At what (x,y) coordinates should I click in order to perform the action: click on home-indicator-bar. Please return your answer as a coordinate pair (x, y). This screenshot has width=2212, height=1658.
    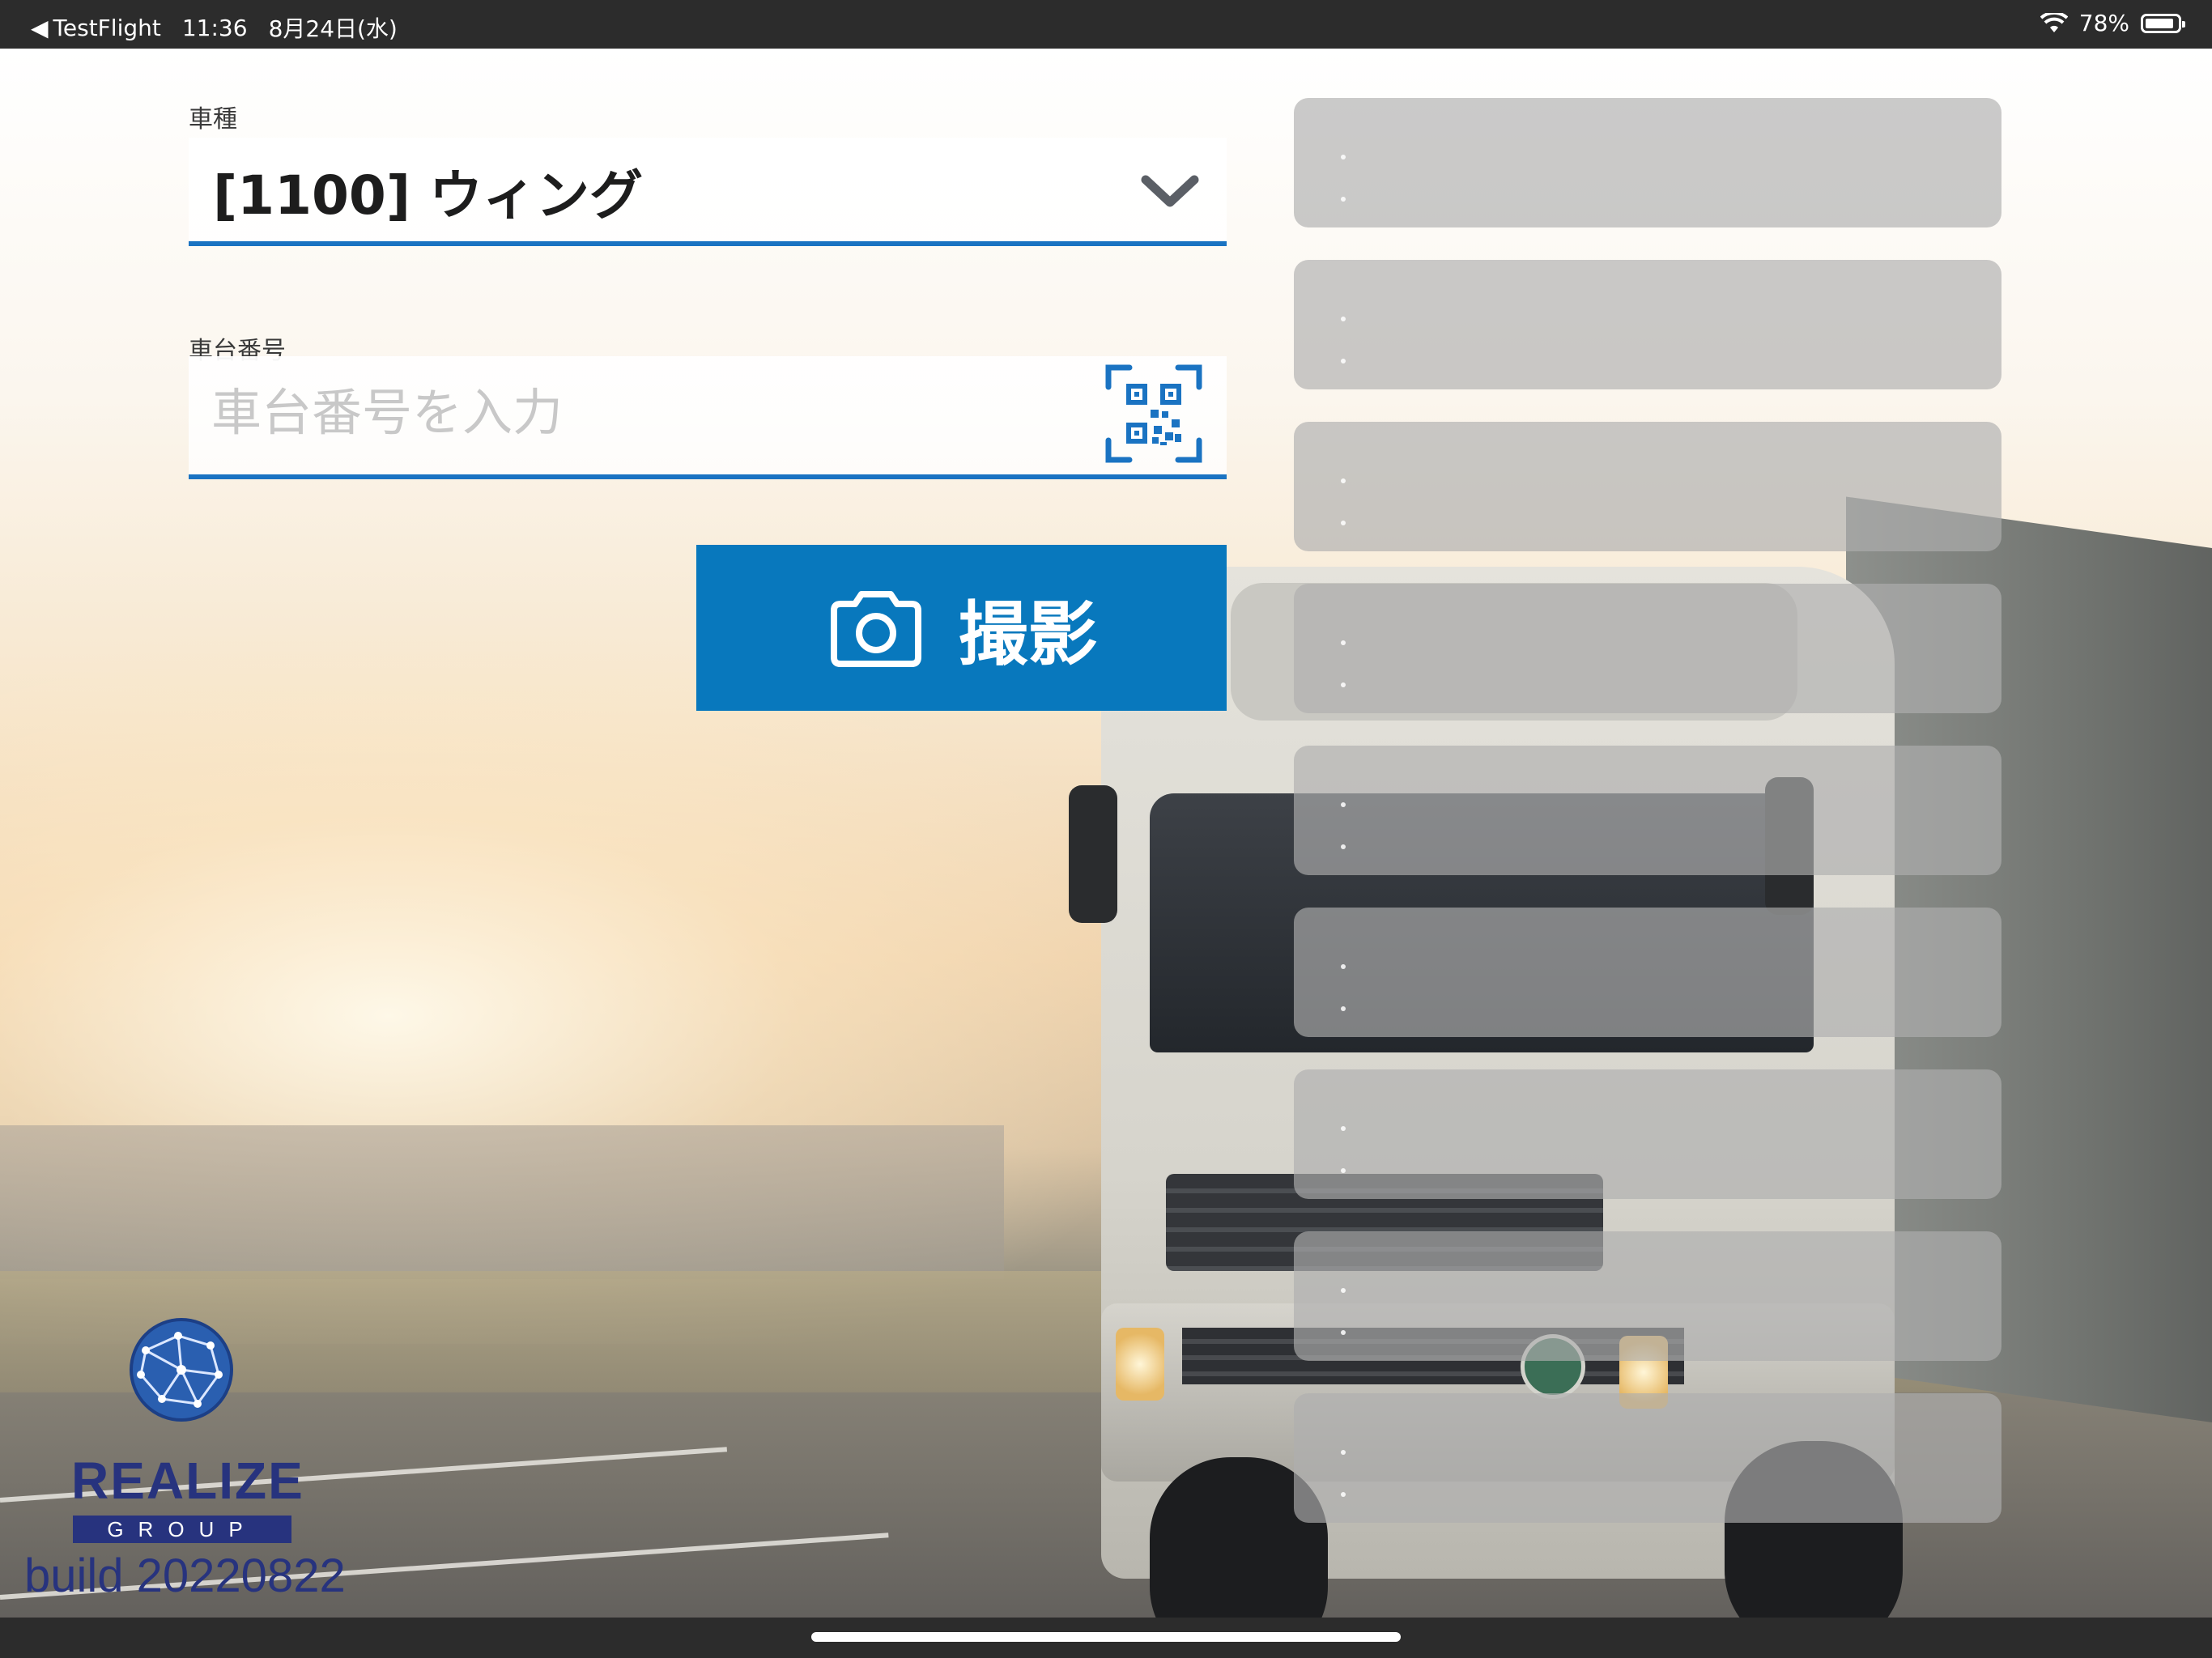
    Looking at the image, I should click on (1106, 1638).